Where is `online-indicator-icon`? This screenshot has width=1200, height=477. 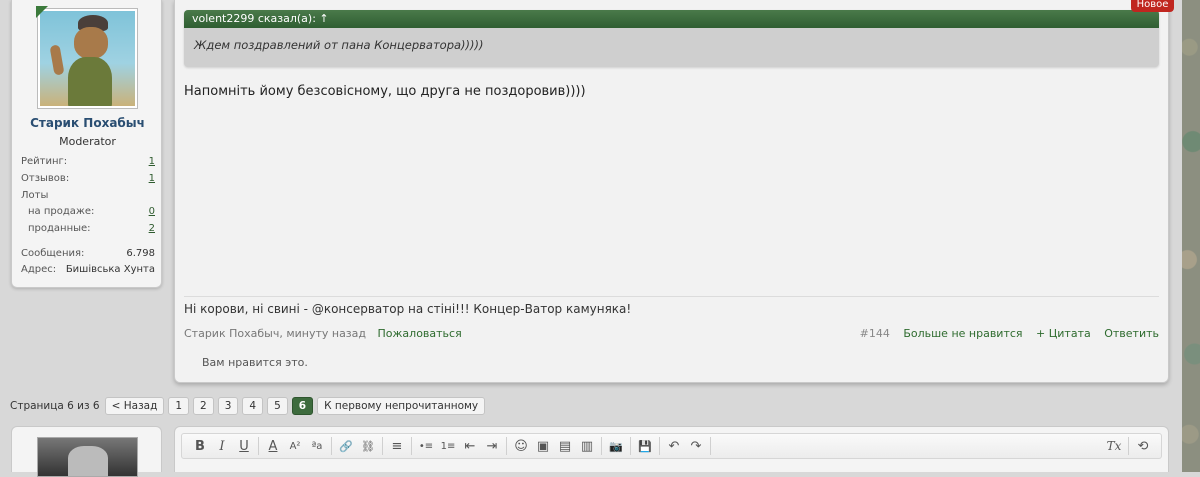 online-indicator-icon is located at coordinates (42, 12).